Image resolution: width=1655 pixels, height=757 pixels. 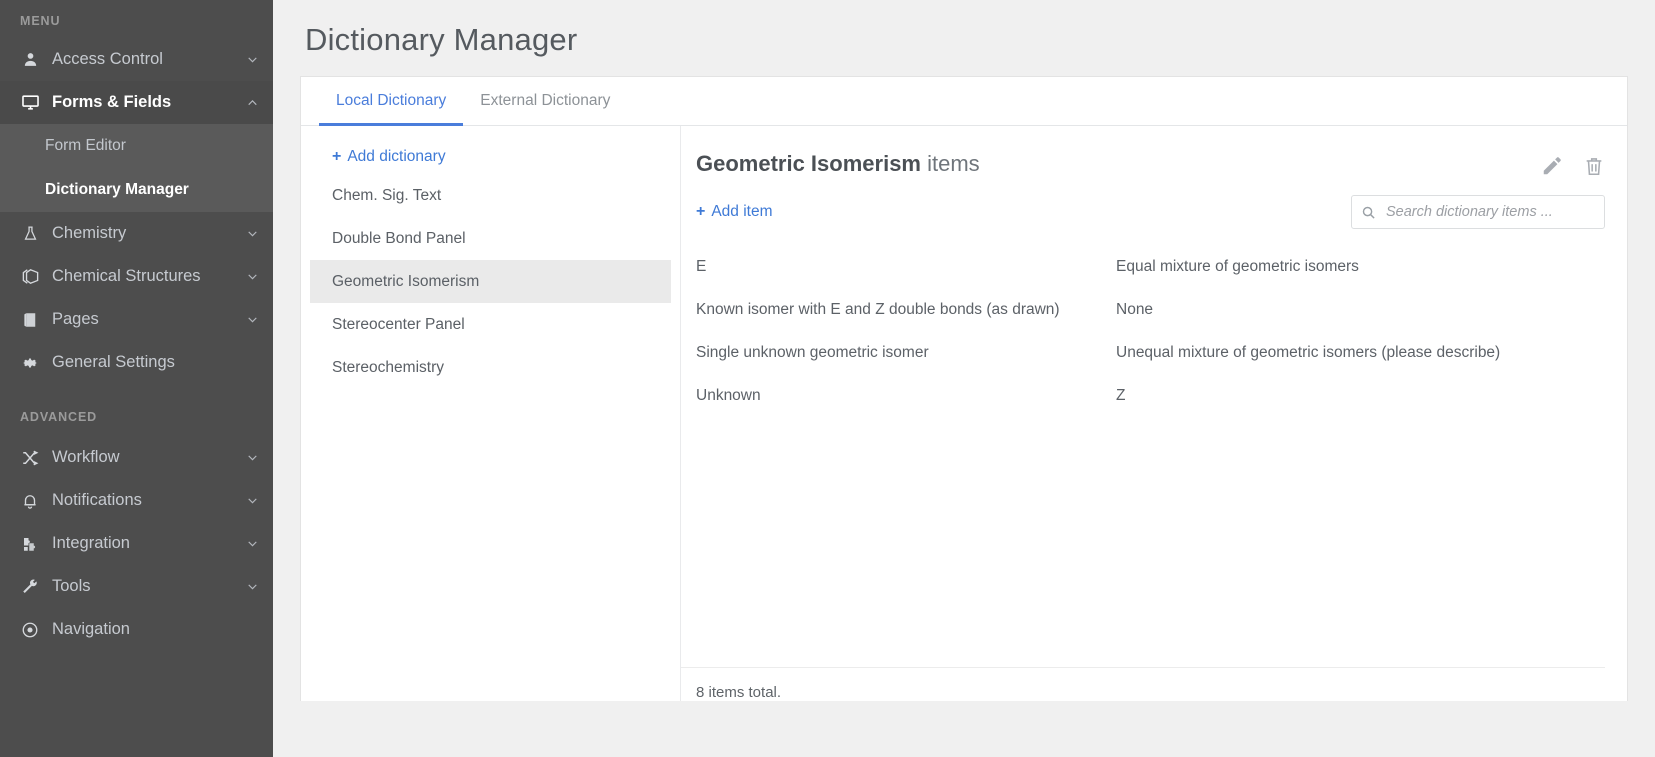 I want to click on search-box, so click(x=1478, y=212).